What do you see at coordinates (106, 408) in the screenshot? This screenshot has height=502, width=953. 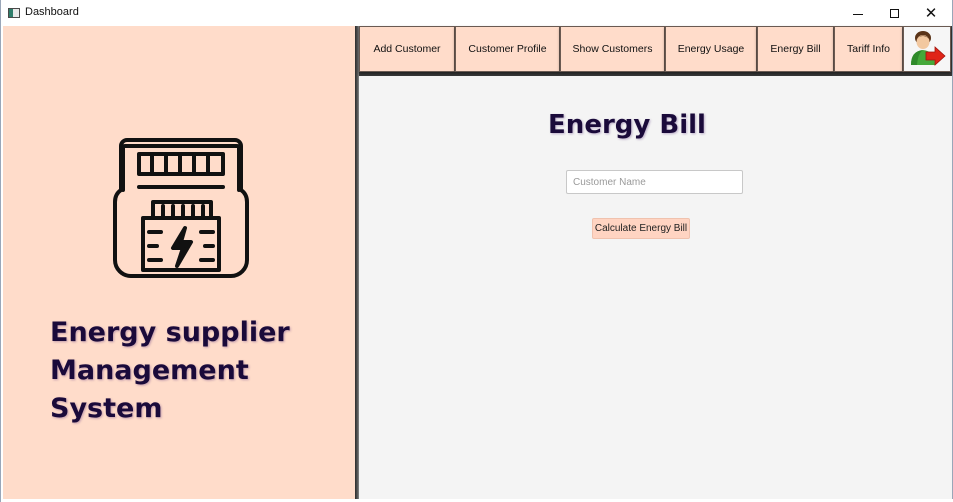 I see `system-title-line: System` at bounding box center [106, 408].